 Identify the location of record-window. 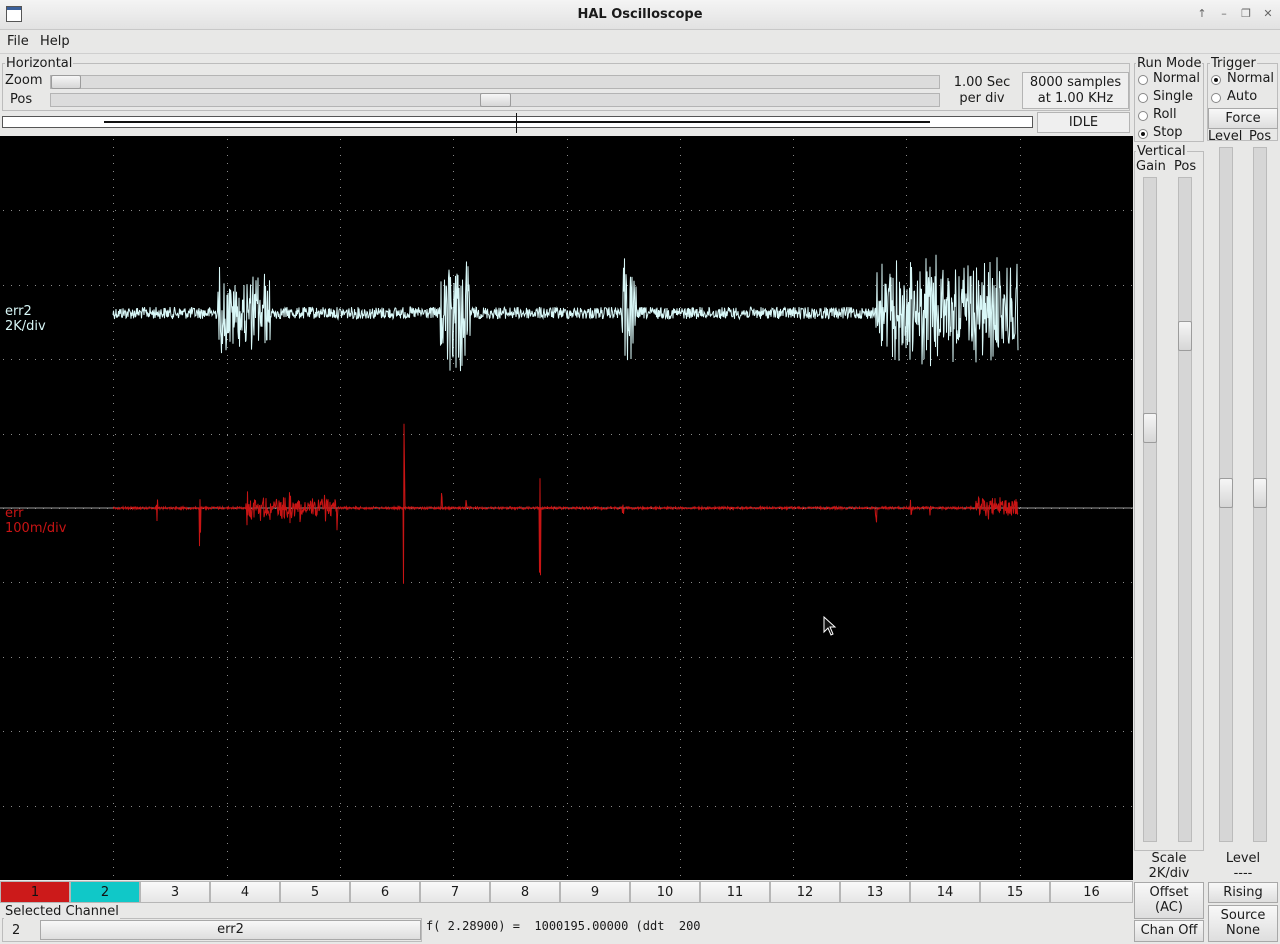
(517, 122).